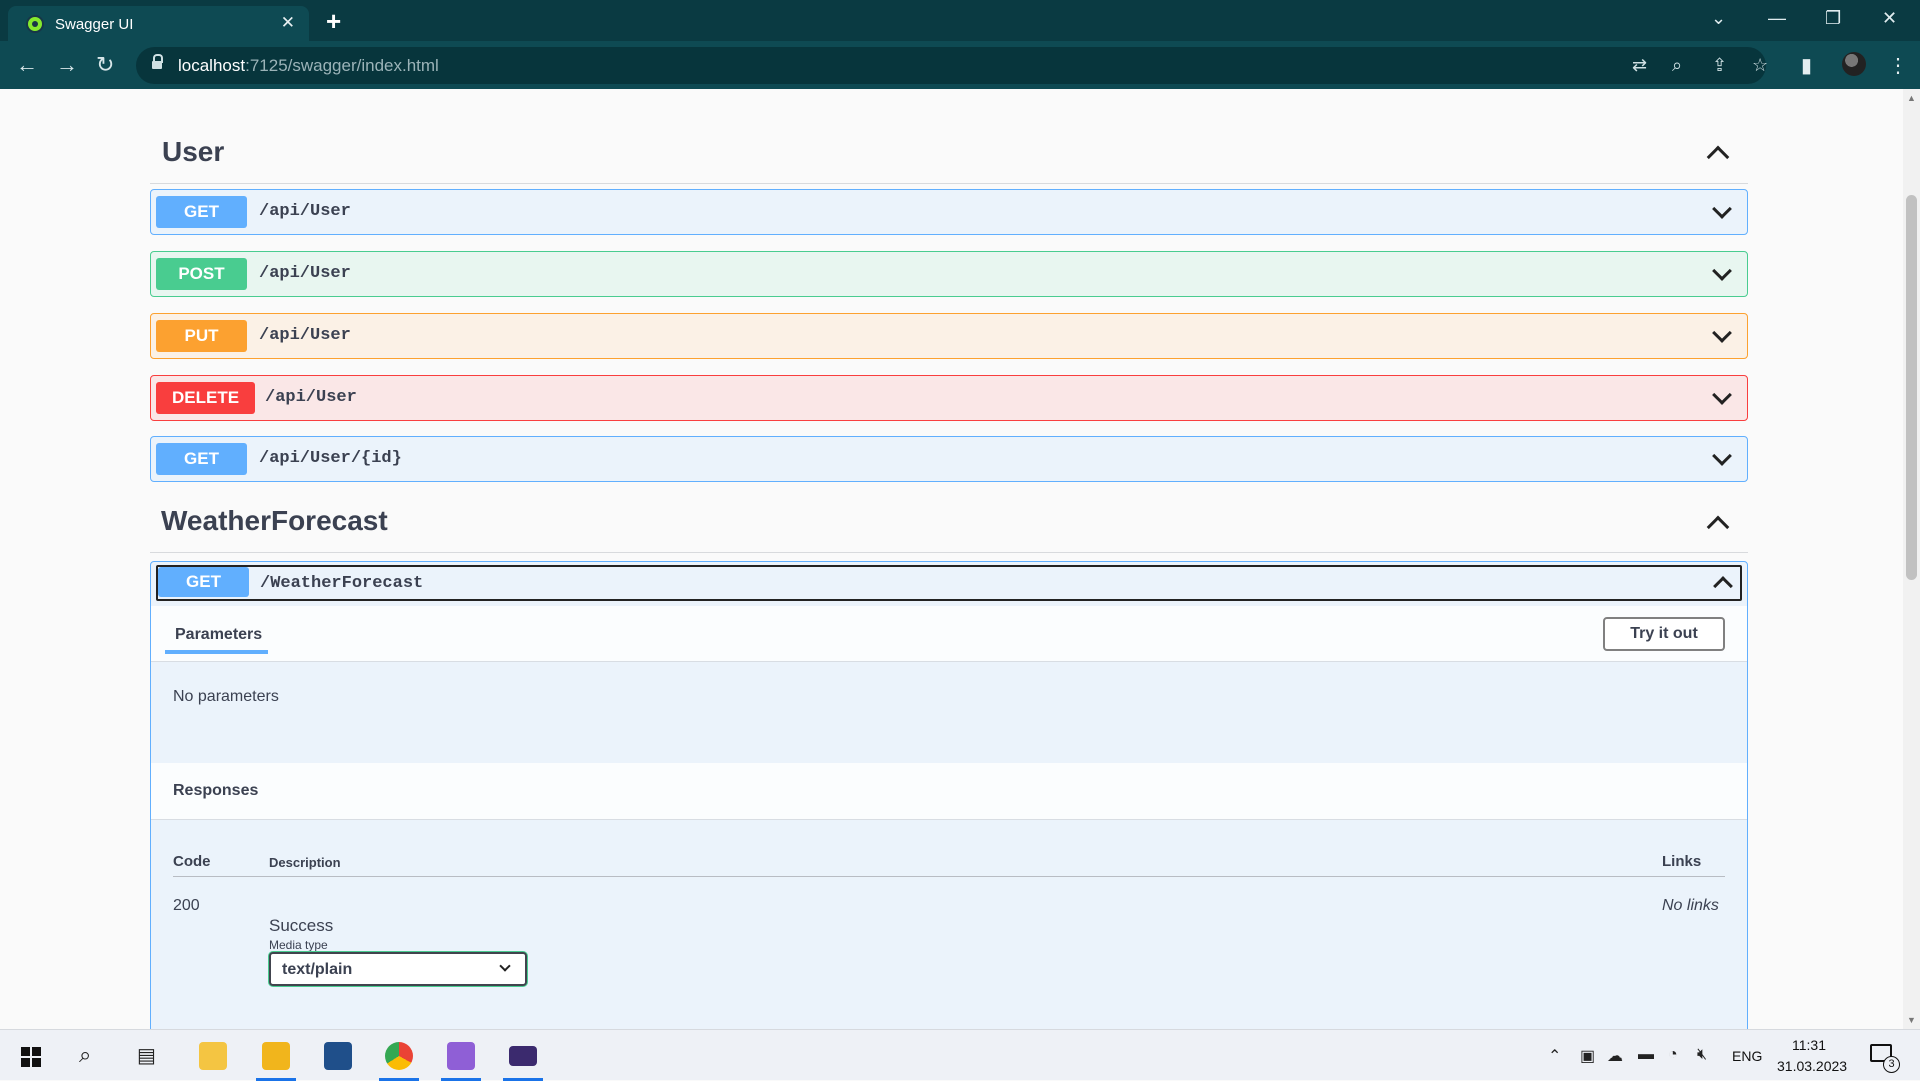  I want to click on chevron-up-icon, so click(1723, 586).